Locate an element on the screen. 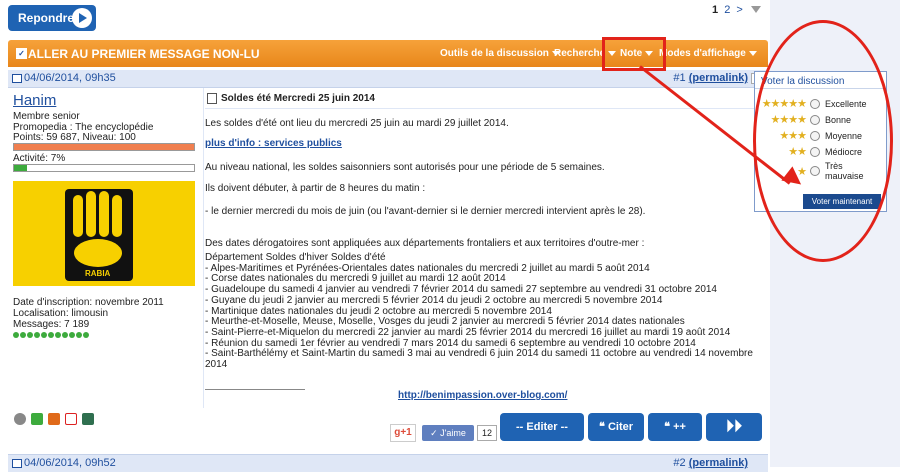 Image resolution: width=900 pixels, height=472 pixels. list-item: 2014 is located at coordinates (216, 365).